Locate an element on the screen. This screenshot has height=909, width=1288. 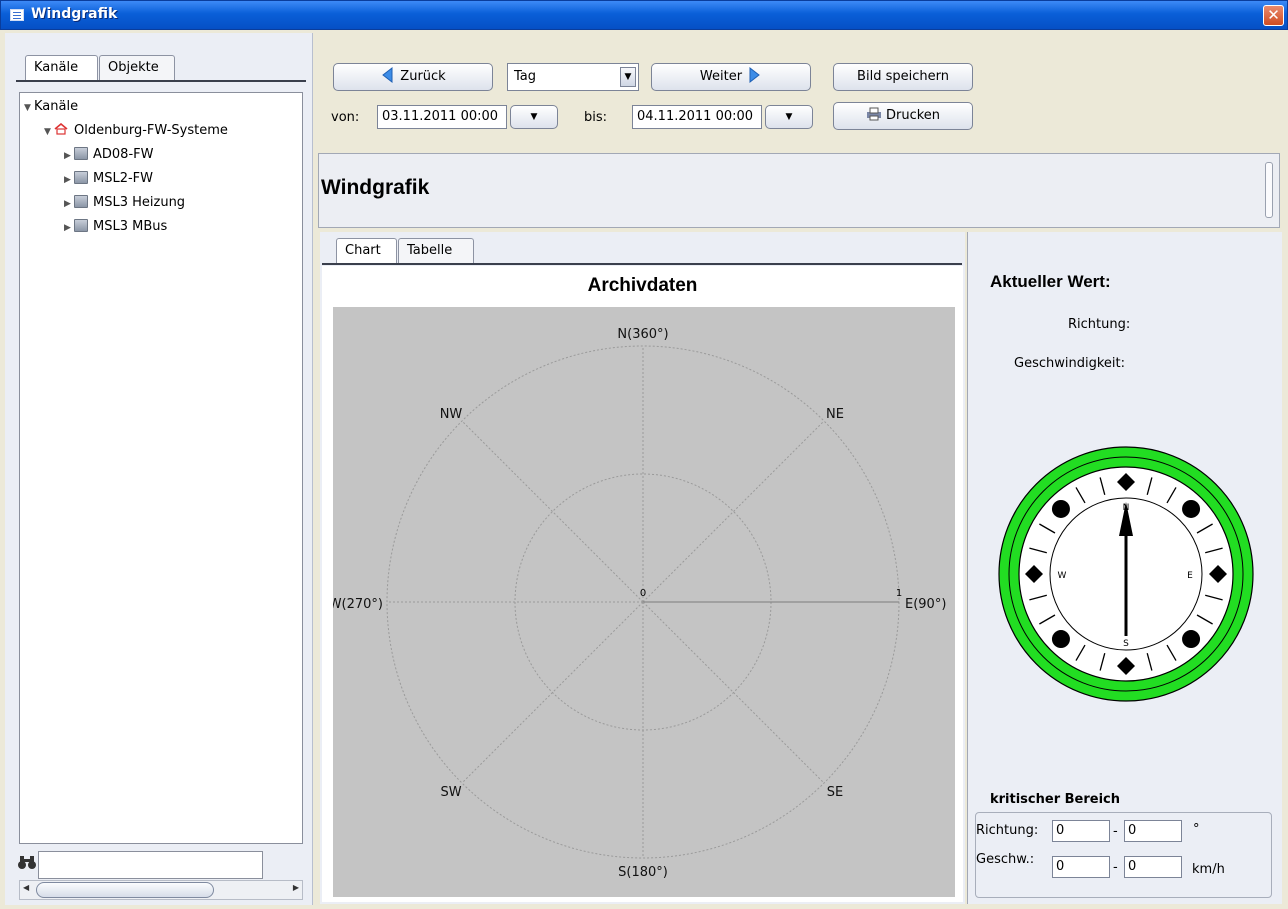
header-panel: Windgrafik is located at coordinates (799, 190).